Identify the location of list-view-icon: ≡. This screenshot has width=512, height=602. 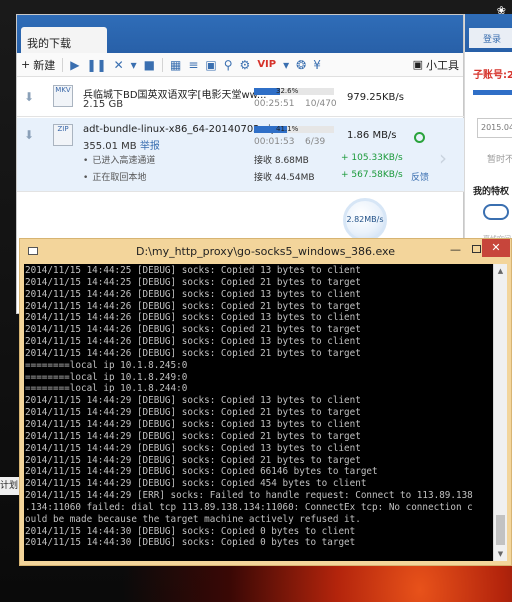
(193, 65).